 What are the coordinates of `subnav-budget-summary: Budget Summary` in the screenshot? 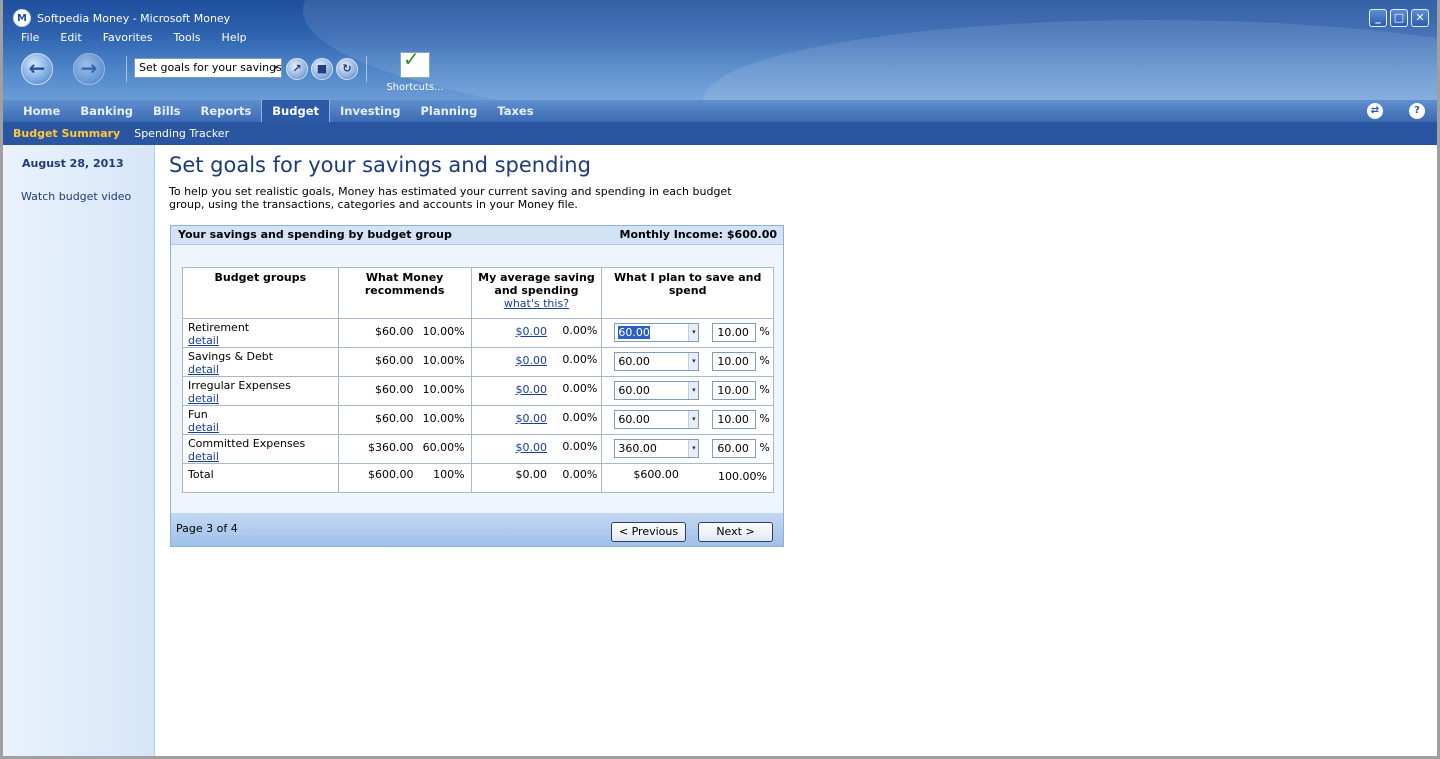 It's located at (66, 133).